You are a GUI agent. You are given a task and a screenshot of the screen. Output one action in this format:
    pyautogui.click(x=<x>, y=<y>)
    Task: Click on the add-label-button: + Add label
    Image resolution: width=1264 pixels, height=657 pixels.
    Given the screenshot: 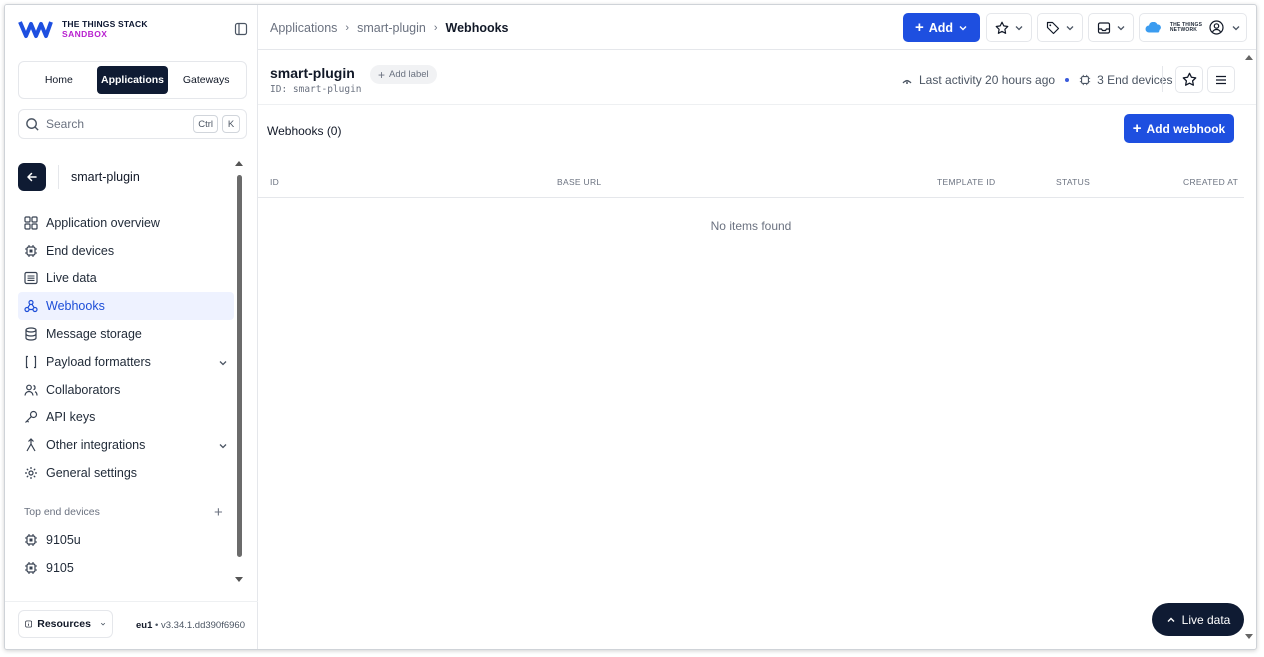 What is the action you would take?
    pyautogui.click(x=403, y=74)
    